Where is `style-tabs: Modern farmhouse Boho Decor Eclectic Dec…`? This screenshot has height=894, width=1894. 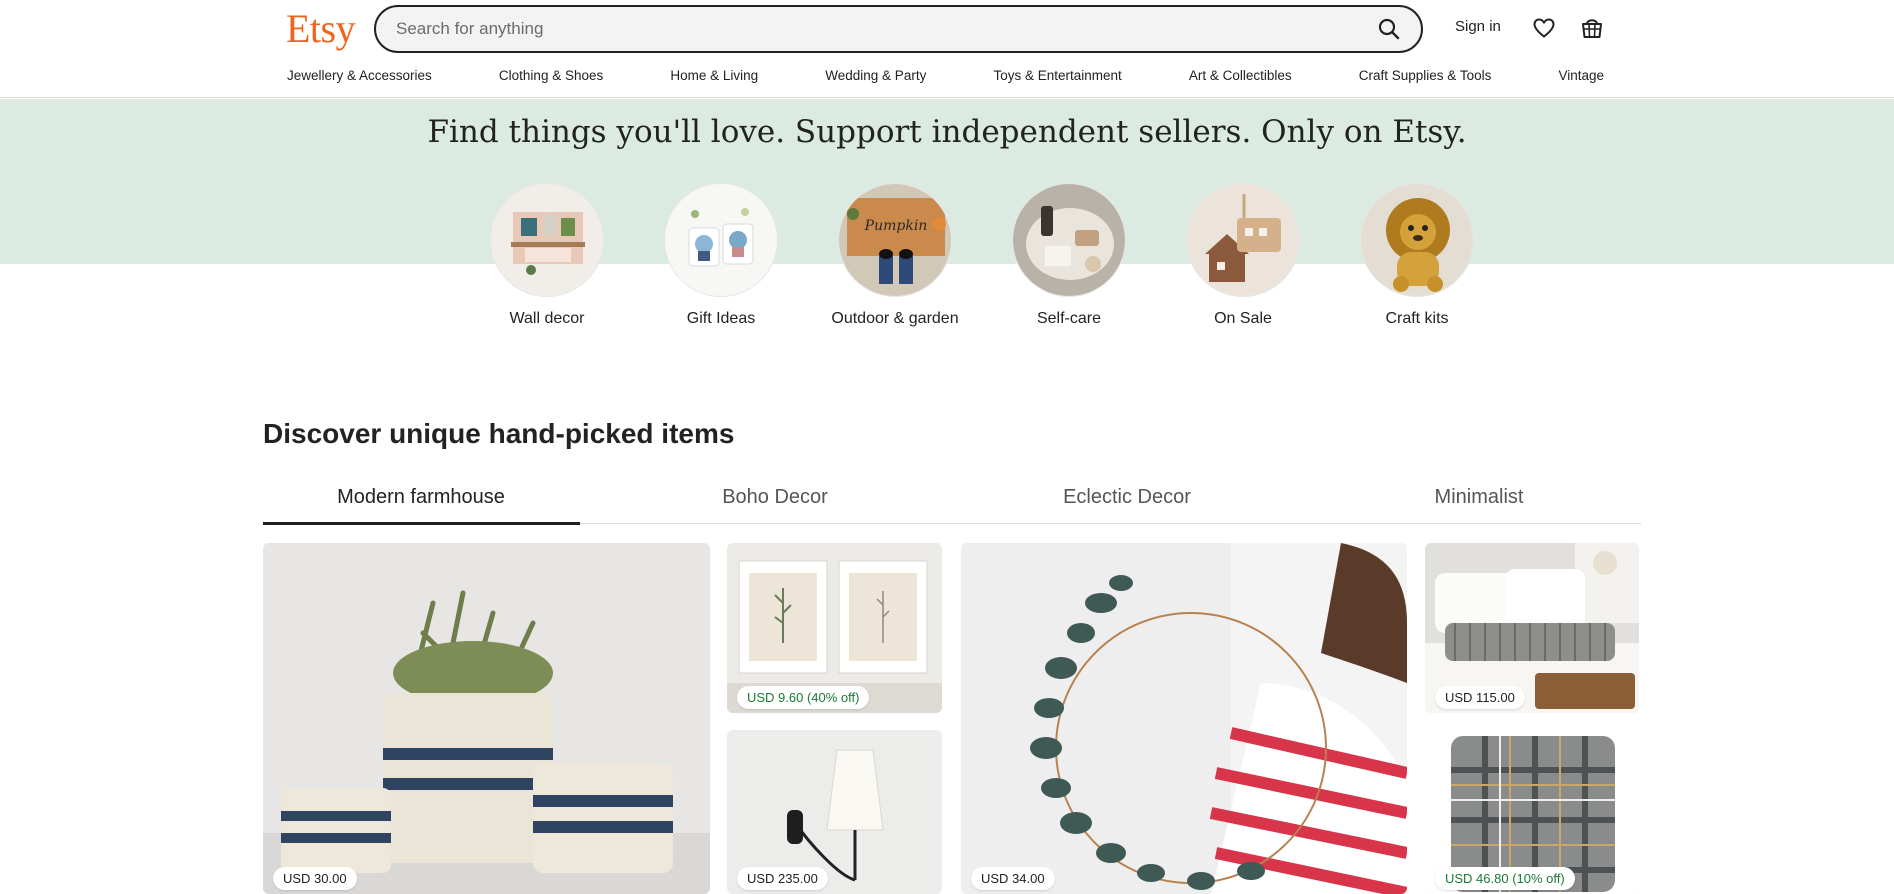 style-tabs: Modern farmhouse Boho Decor Eclectic Dec… is located at coordinates (952, 501).